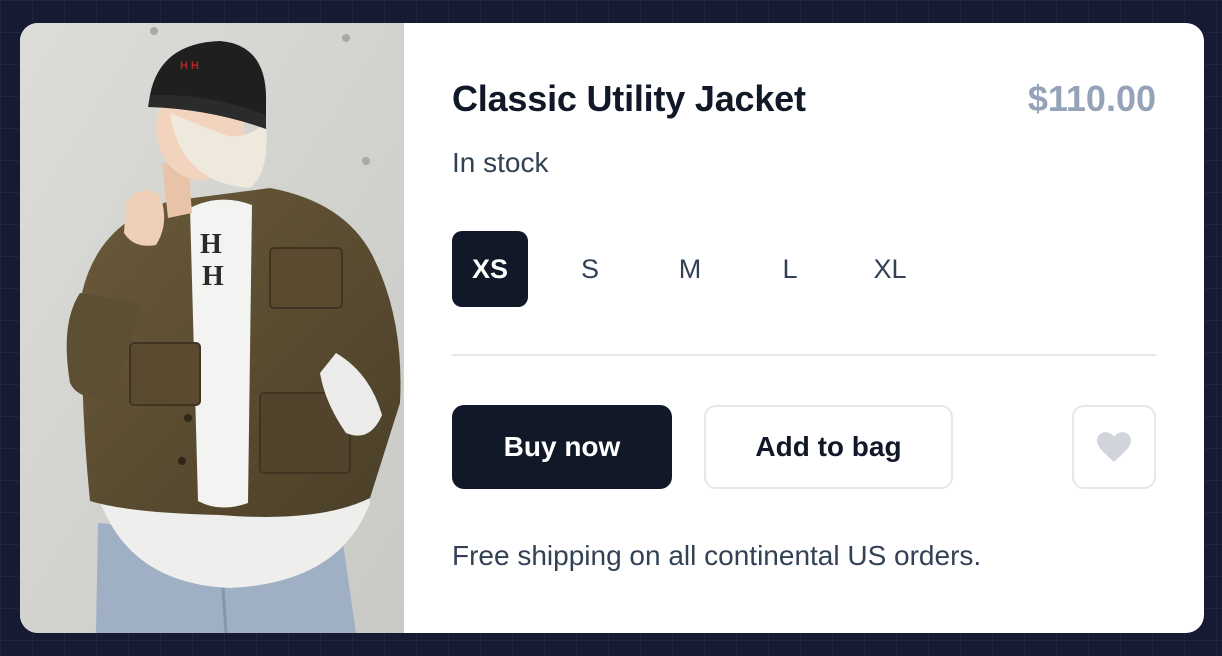  What do you see at coordinates (804, 355) in the screenshot?
I see `divider` at bounding box center [804, 355].